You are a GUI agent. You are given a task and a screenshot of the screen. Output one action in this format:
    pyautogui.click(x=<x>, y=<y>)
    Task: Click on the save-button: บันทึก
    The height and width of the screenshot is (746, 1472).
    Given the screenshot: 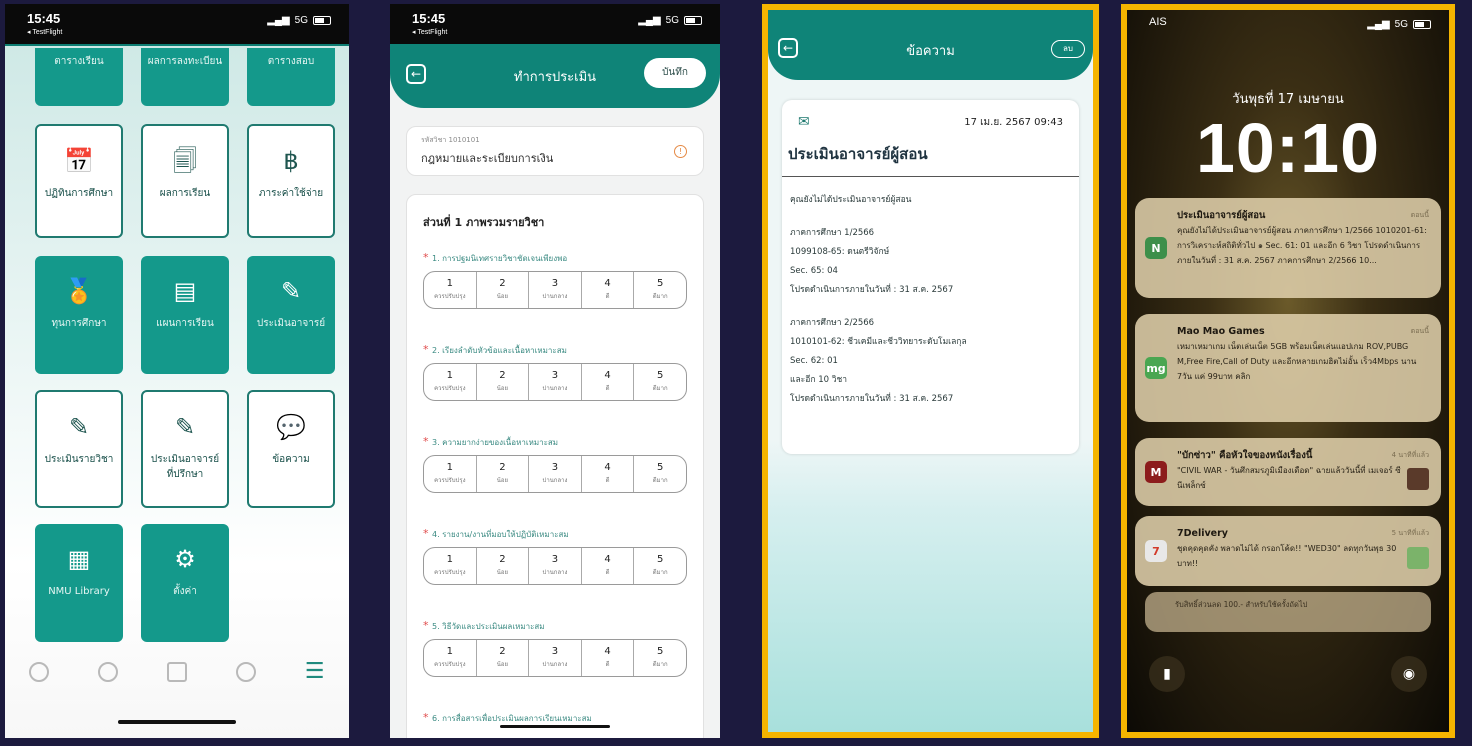 What is the action you would take?
    pyautogui.click(x=675, y=73)
    